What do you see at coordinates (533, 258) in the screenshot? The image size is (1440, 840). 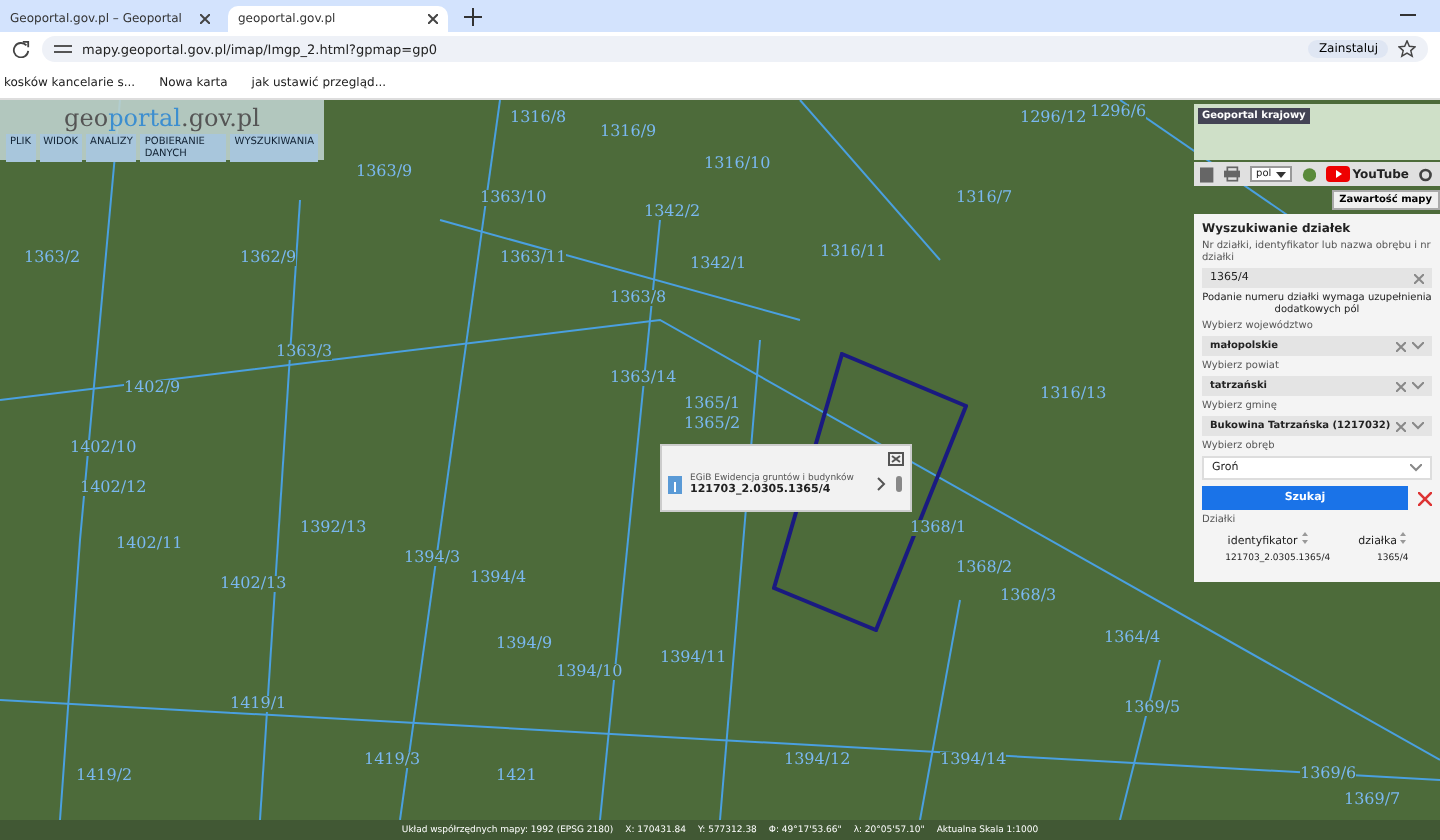 I see `parcel-number: 1363/11` at bounding box center [533, 258].